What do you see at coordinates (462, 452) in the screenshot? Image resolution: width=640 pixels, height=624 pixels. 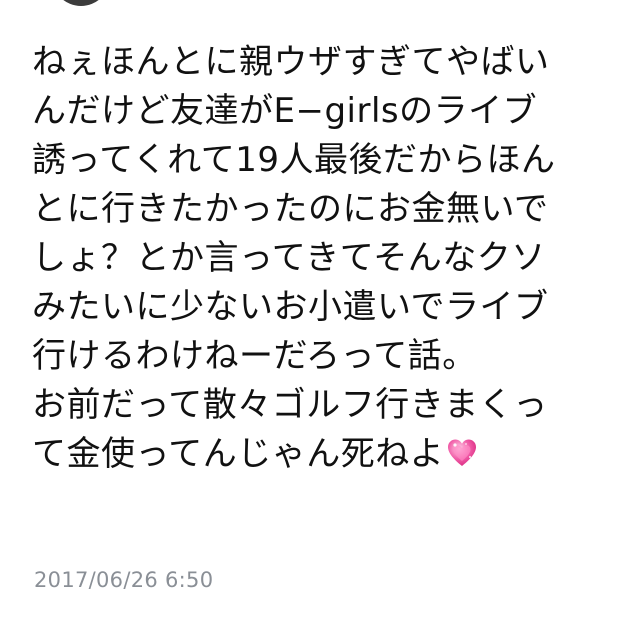 I see `sparkling-heart-icon` at bounding box center [462, 452].